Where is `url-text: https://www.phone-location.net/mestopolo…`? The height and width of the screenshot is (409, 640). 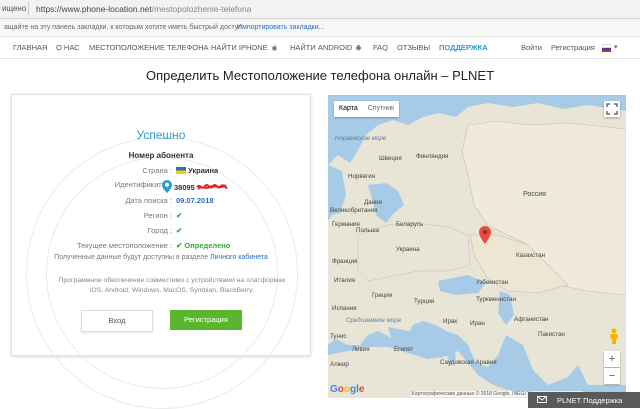 url-text: https://www.phone-location.net/mestopolo… is located at coordinates (143, 9).